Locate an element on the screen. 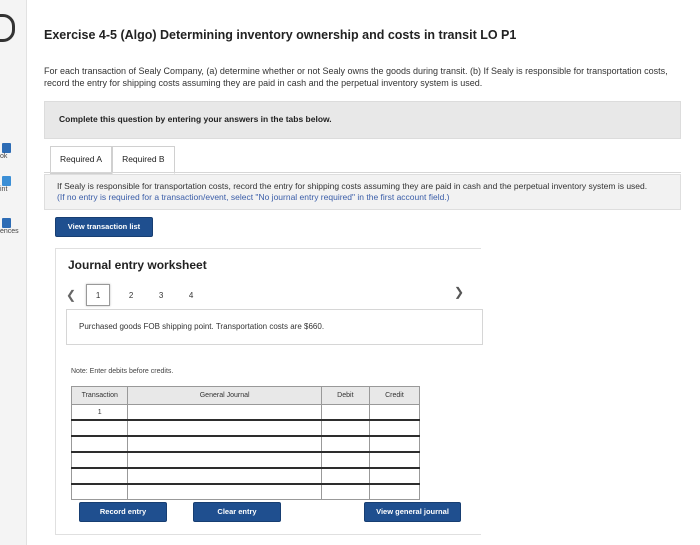  worksheet-pager: ❮ 1 2 3 4 is located at coordinates (136, 295).